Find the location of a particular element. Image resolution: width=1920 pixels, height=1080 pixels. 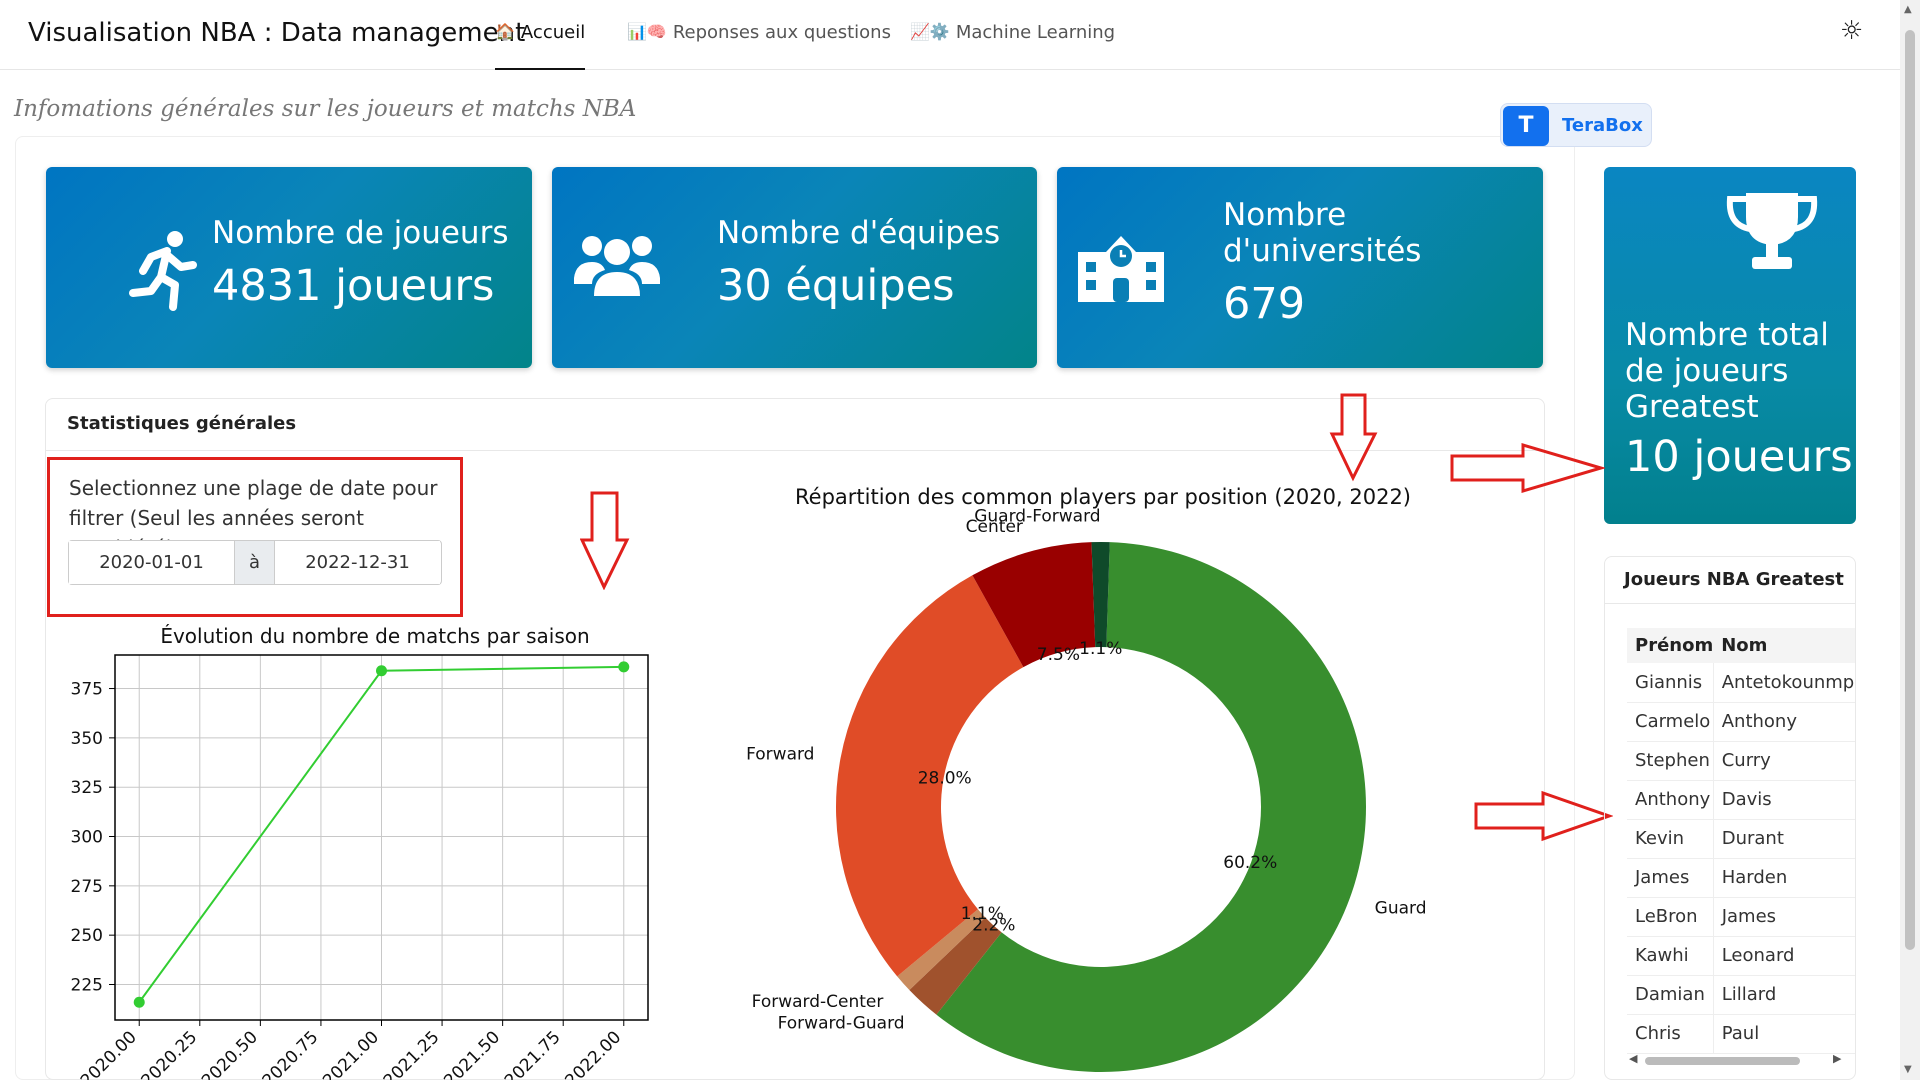

theme-toggle-button: ☼ is located at coordinates (1851, 31).